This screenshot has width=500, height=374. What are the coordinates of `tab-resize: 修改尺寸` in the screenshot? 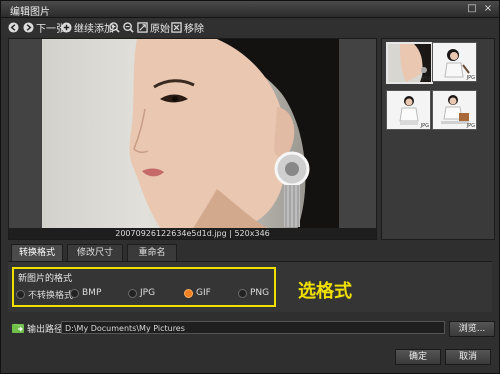 It's located at (95, 253).